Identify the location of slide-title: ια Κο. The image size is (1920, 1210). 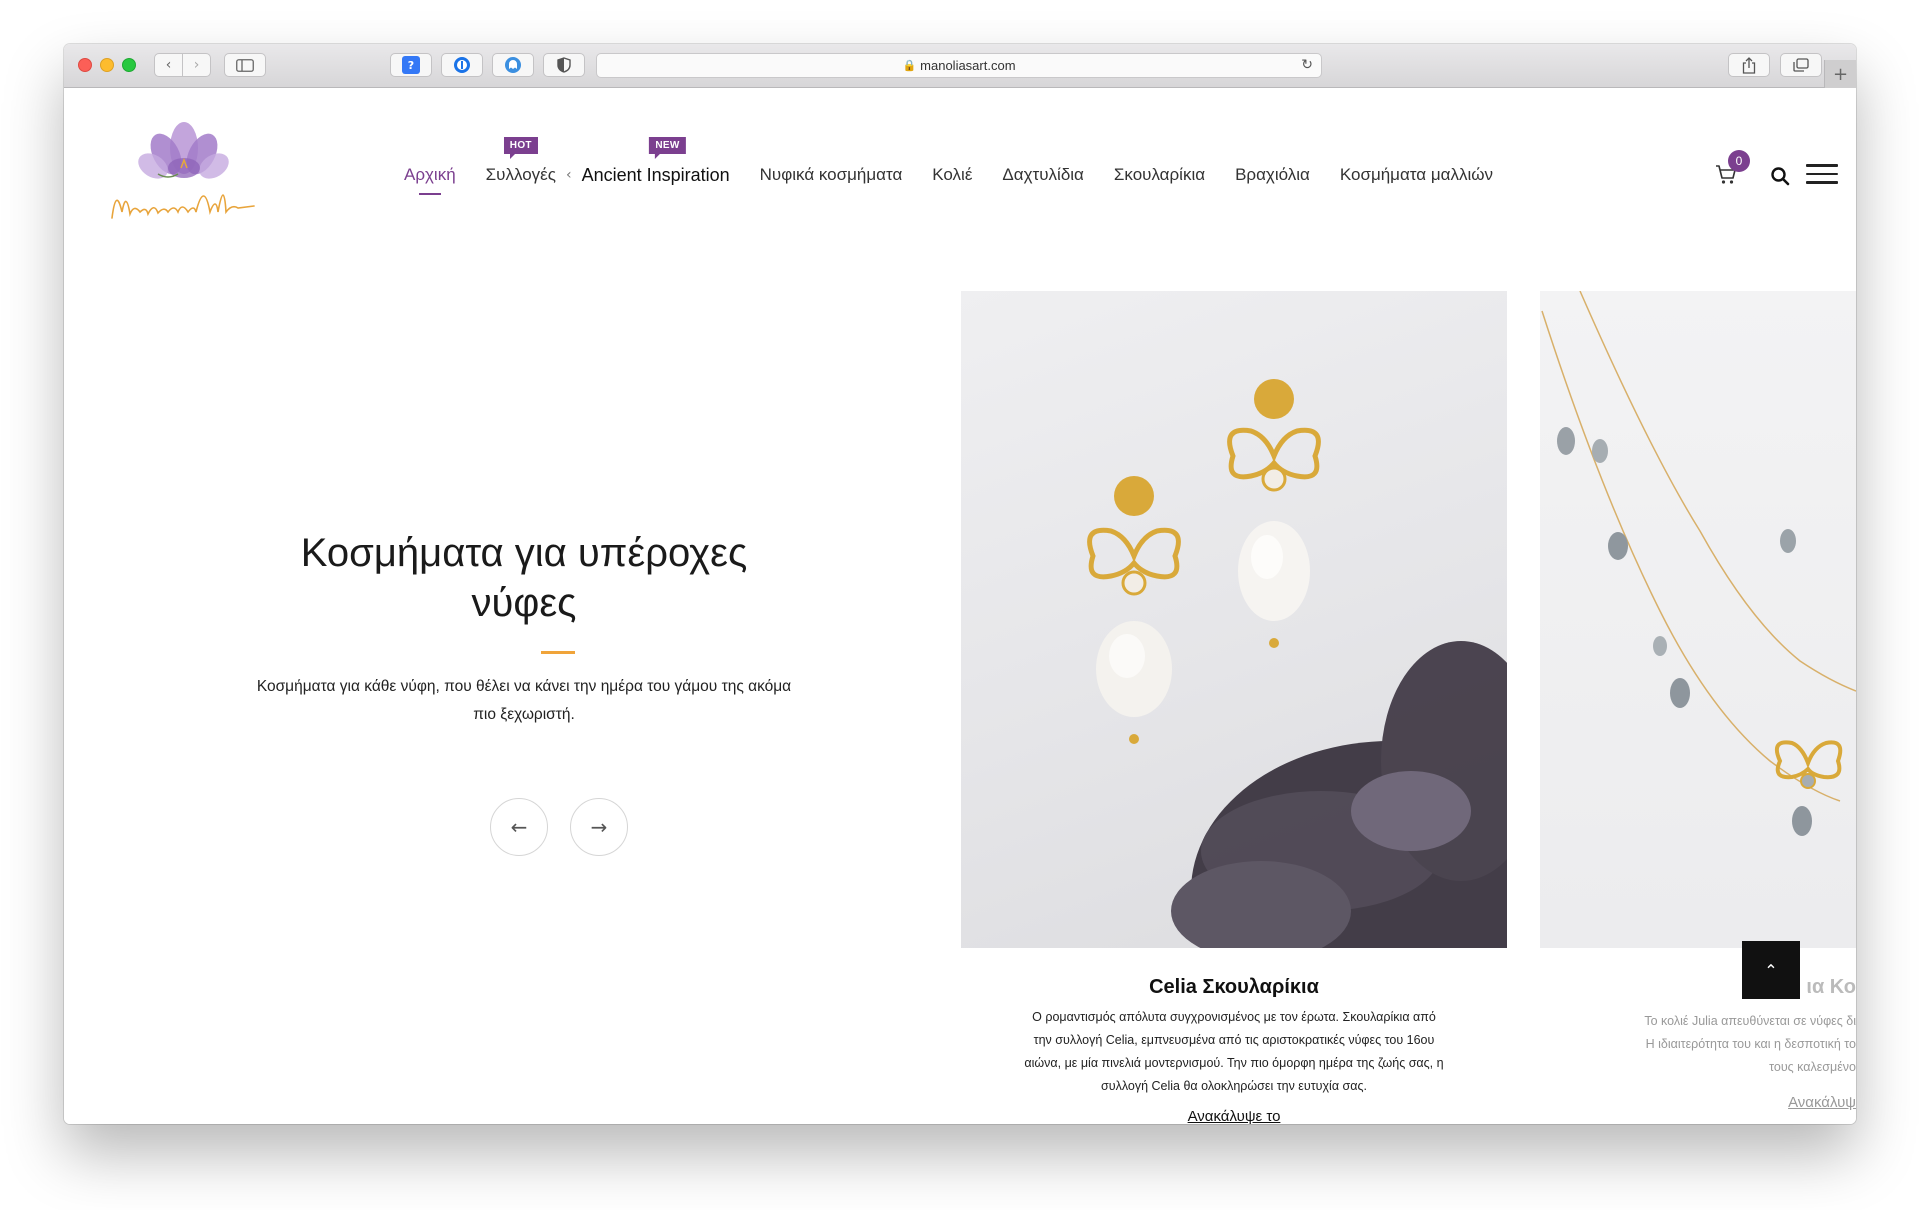
(1831, 987).